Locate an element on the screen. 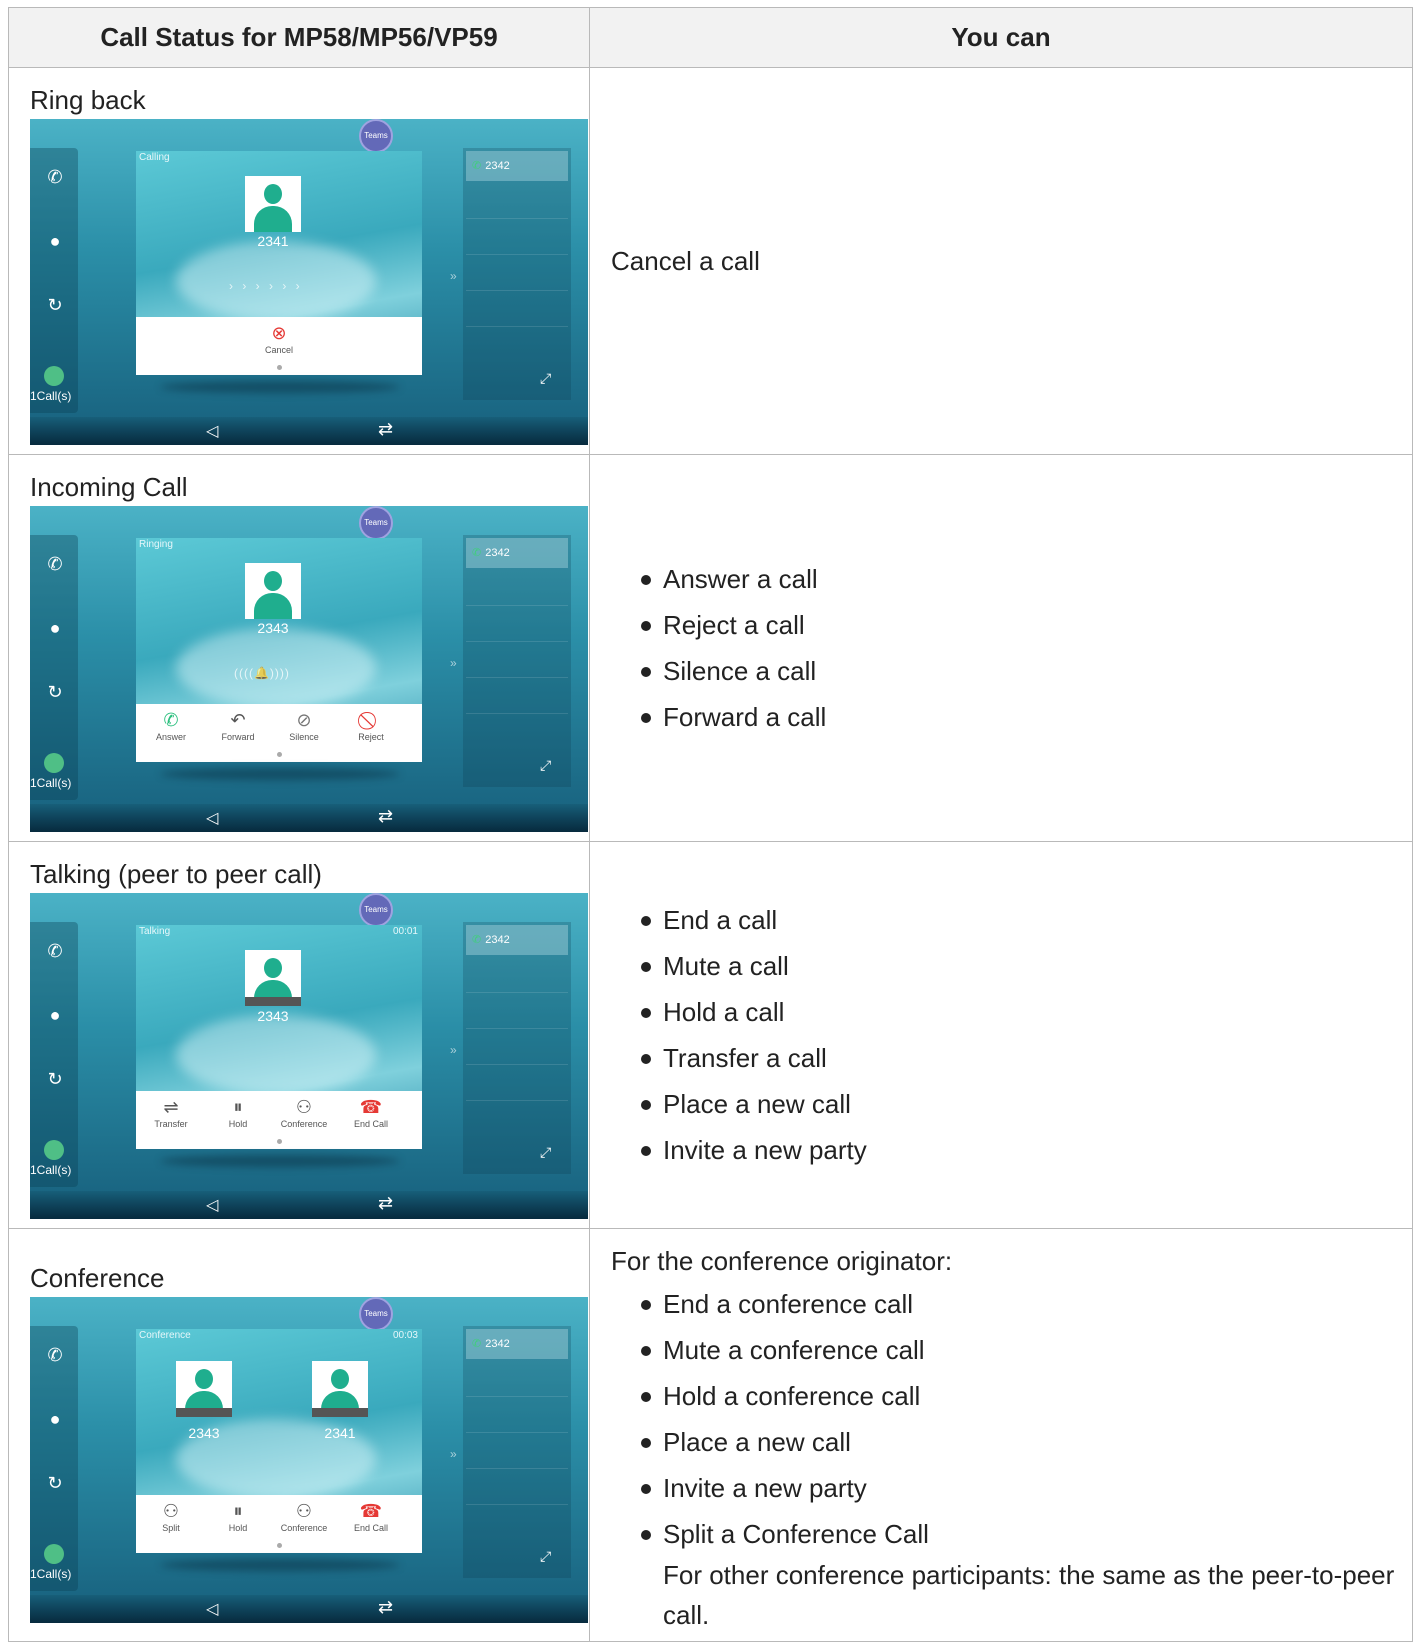  caller-number: 2343 is located at coordinates (273, 628).